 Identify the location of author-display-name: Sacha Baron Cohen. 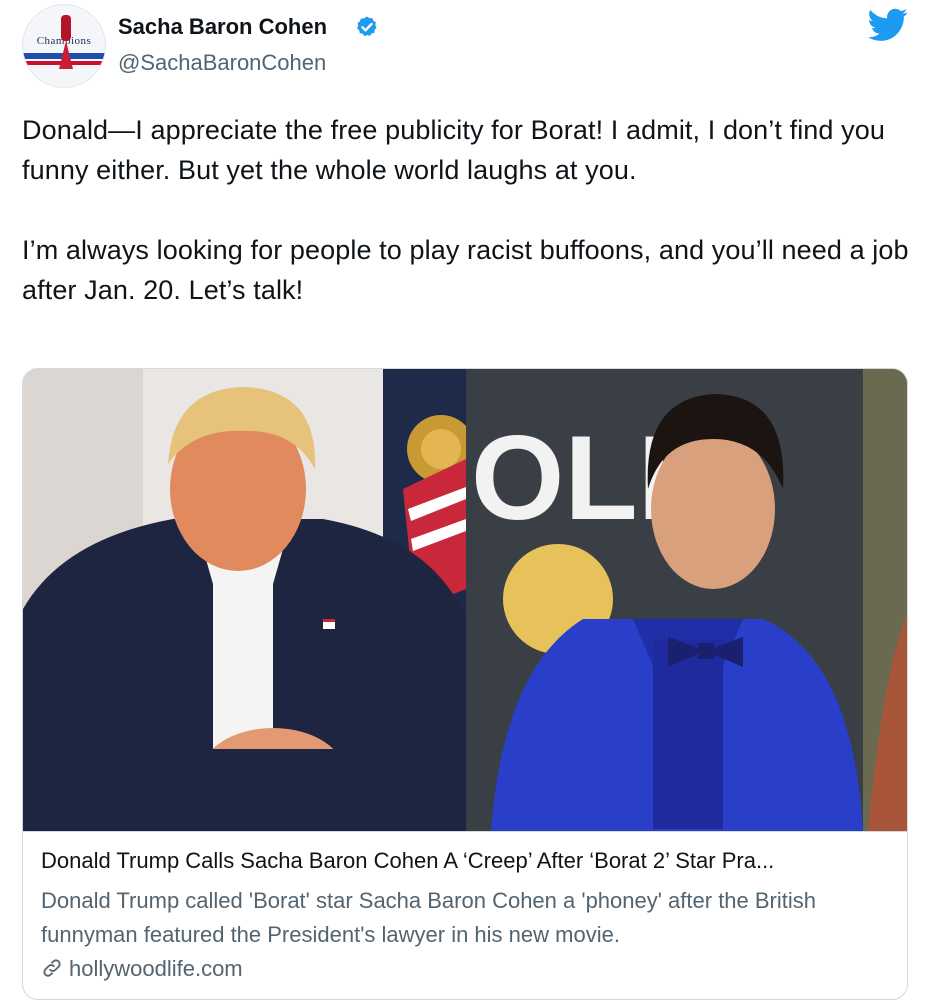
(222, 27).